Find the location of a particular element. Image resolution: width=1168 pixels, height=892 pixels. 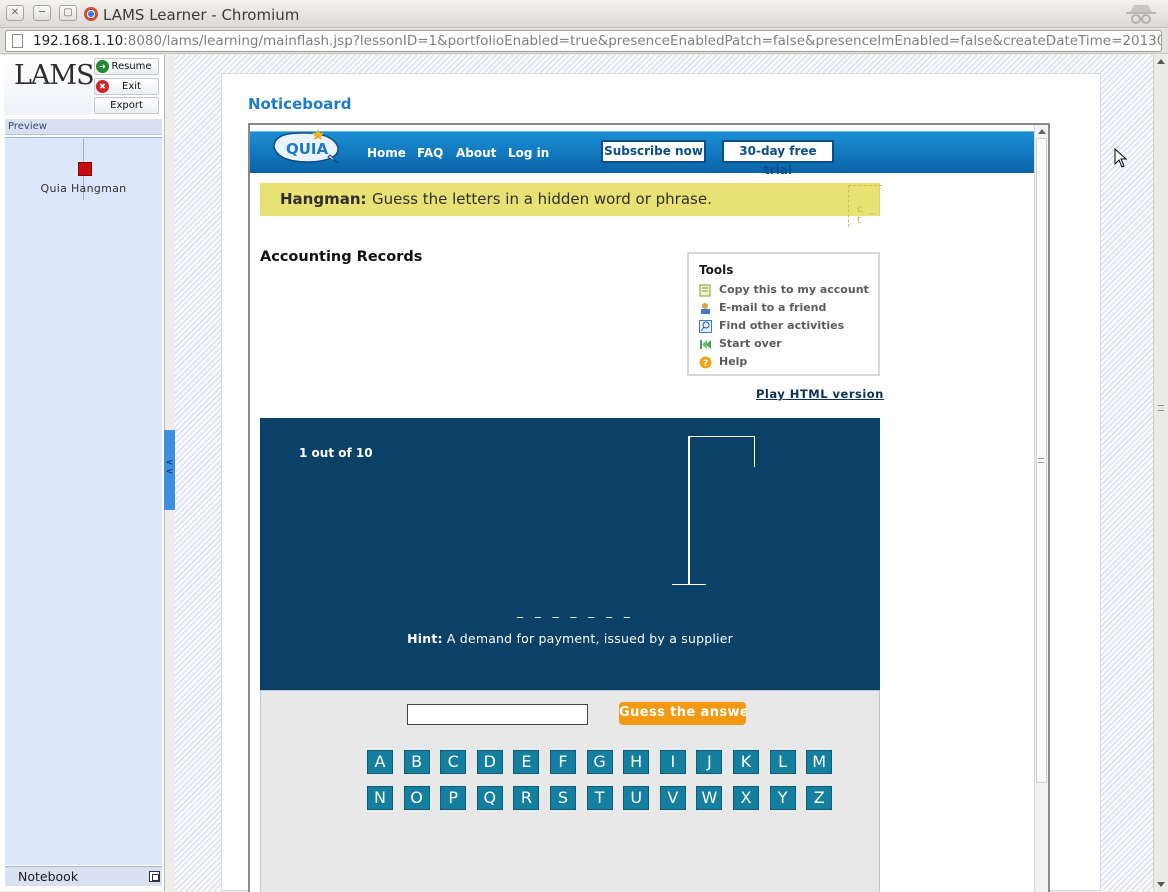

find-icon is located at coordinates (705, 326).